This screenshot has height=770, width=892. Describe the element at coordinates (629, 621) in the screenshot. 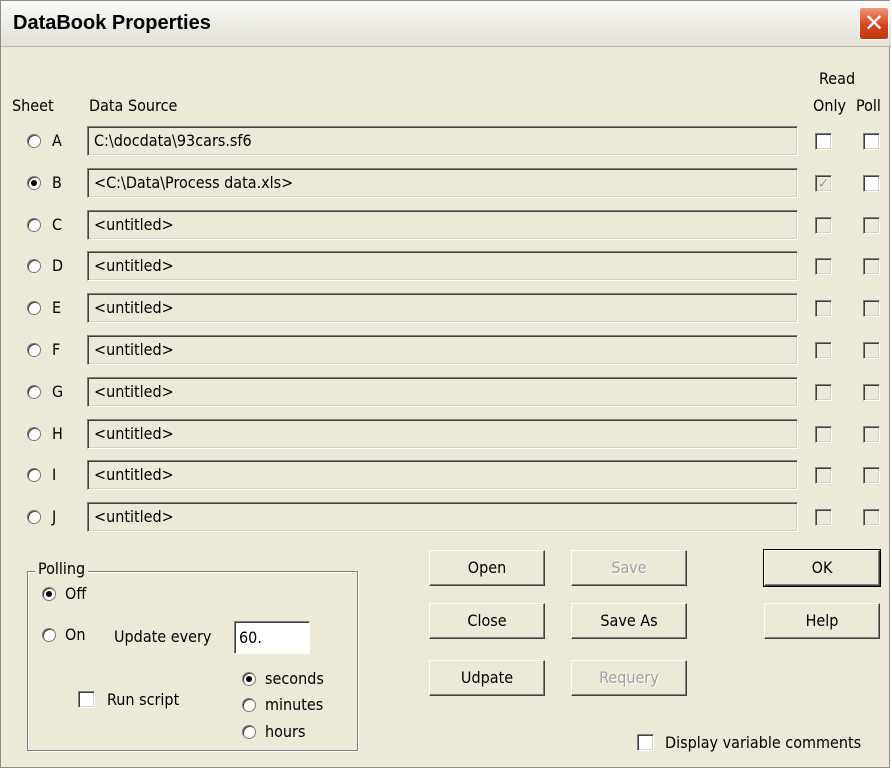

I see `save-as-button: Save As` at that location.